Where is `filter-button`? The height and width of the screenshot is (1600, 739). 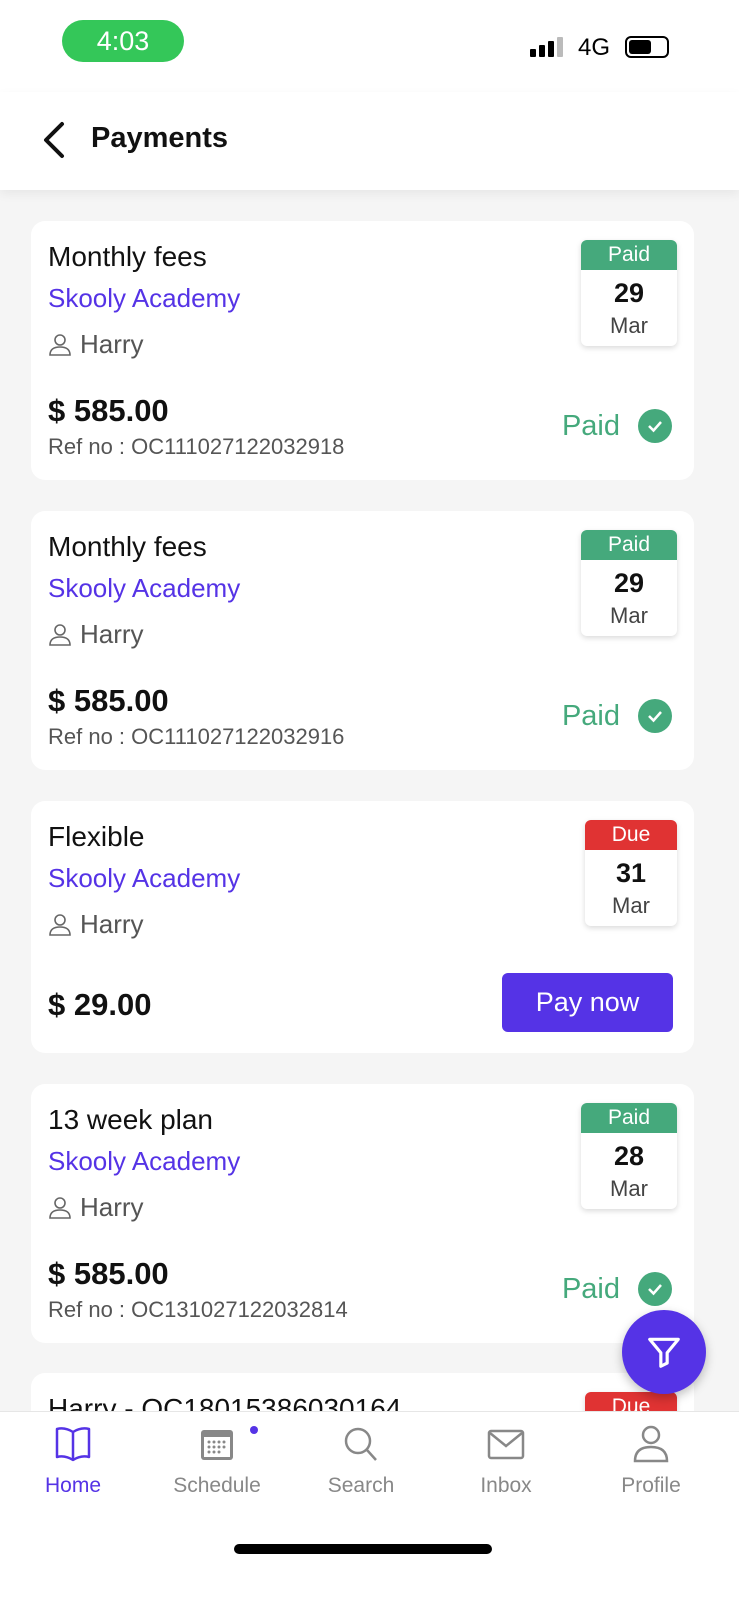 filter-button is located at coordinates (664, 1352).